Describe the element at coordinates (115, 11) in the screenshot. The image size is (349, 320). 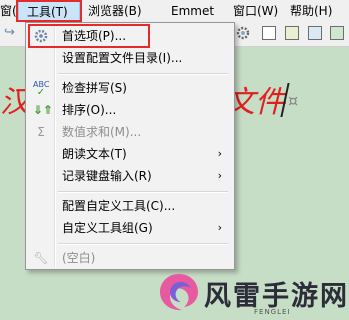
I see `menu-browser: 浏览器(B)` at that location.